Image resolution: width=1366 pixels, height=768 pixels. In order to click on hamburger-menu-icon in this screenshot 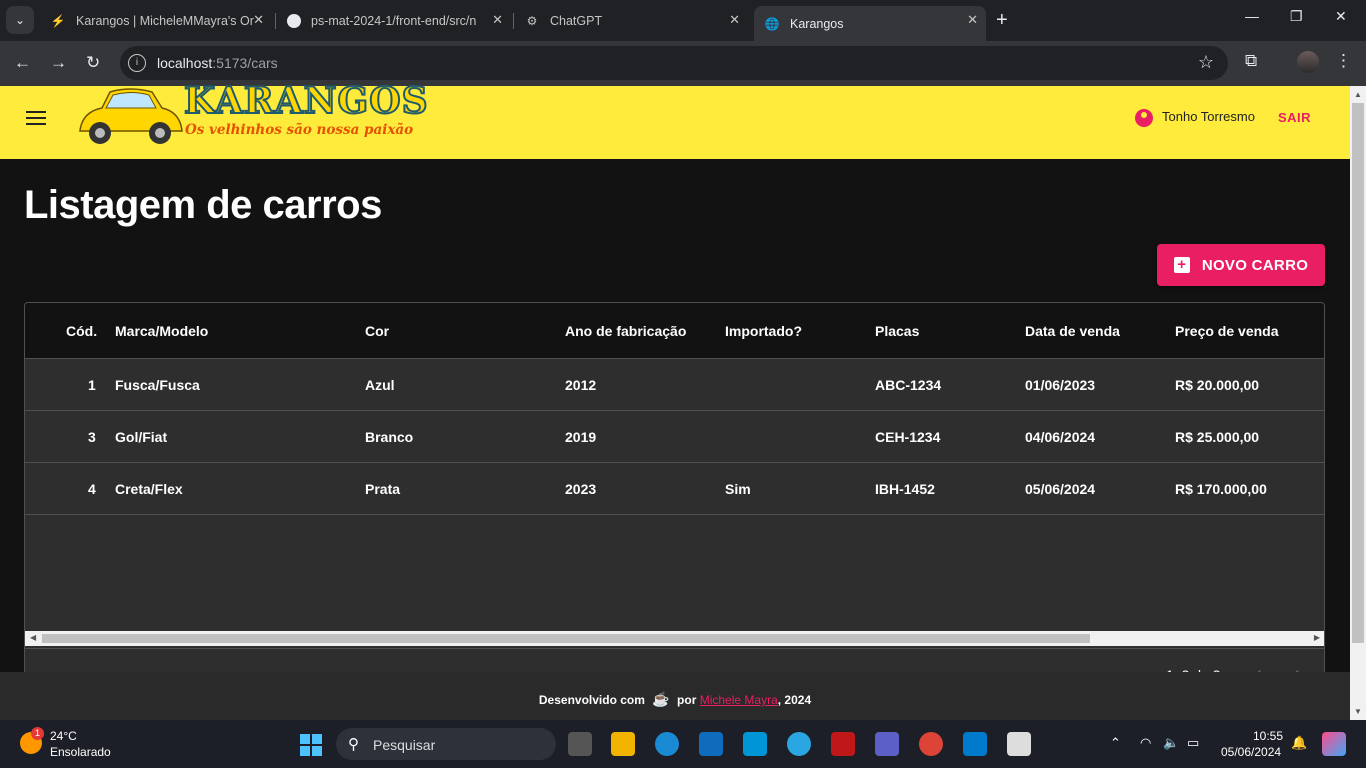, I will do `click(36, 118)`.